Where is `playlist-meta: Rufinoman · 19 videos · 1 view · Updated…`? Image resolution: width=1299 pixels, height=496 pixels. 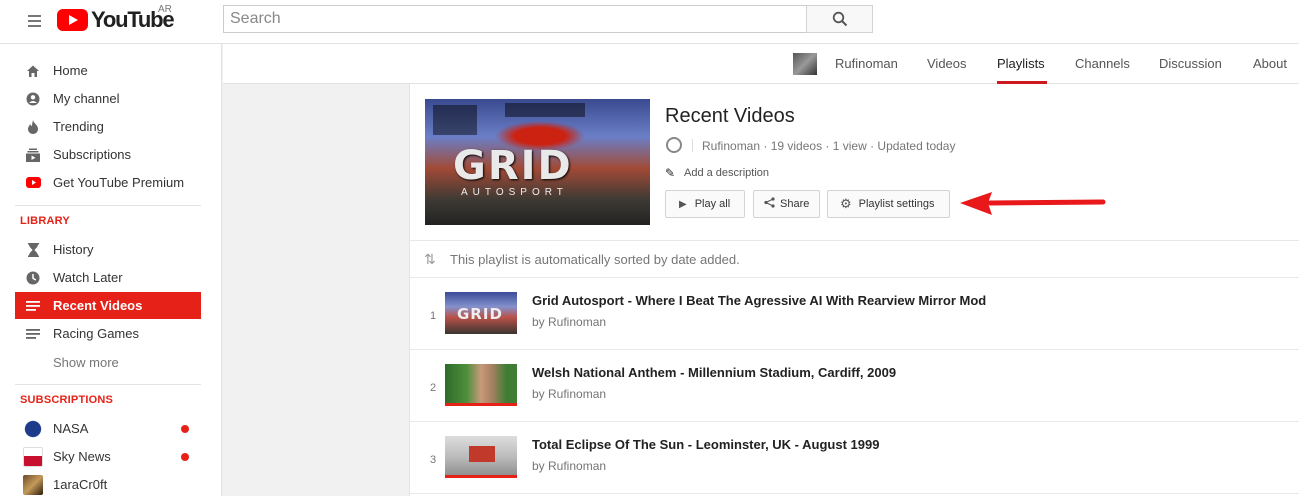
playlist-meta: Rufinoman · 19 videos · 1 view · Updated… is located at coordinates (829, 146).